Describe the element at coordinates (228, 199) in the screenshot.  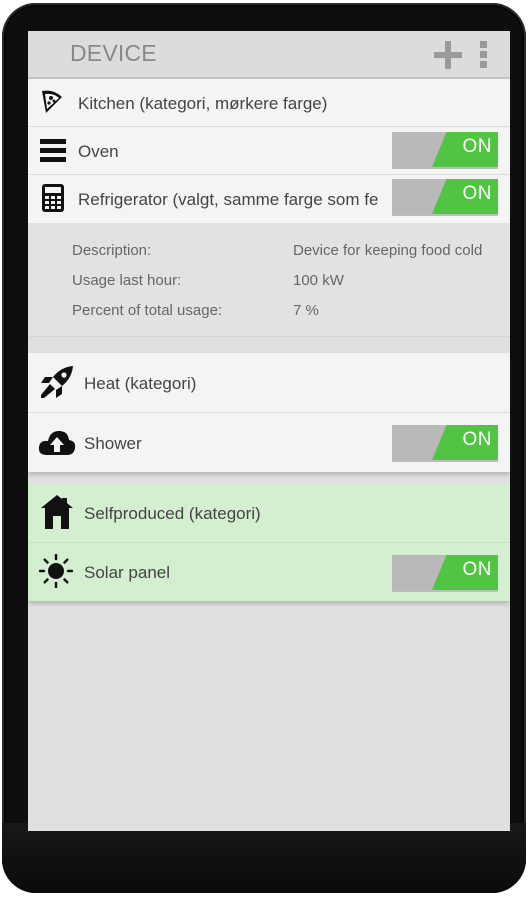
I see `device-label: Refrigerator (valgt, samme farge som fe` at that location.